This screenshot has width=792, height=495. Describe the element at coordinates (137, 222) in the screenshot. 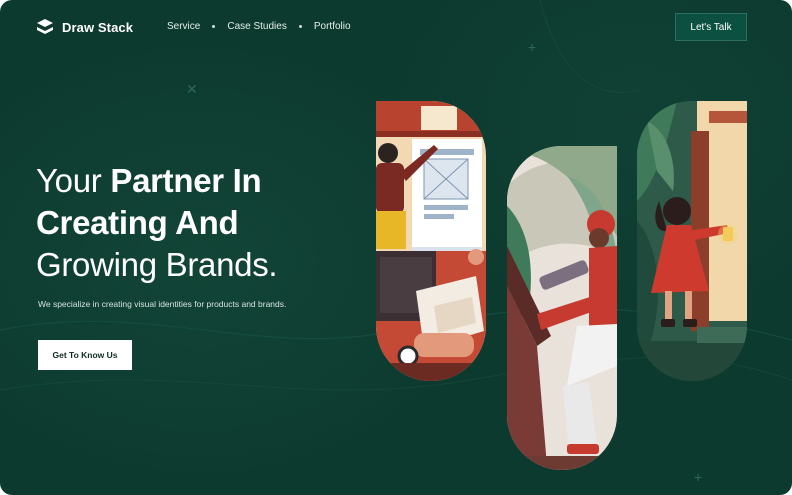

I see `headline-line2-bold: Creating And` at that location.